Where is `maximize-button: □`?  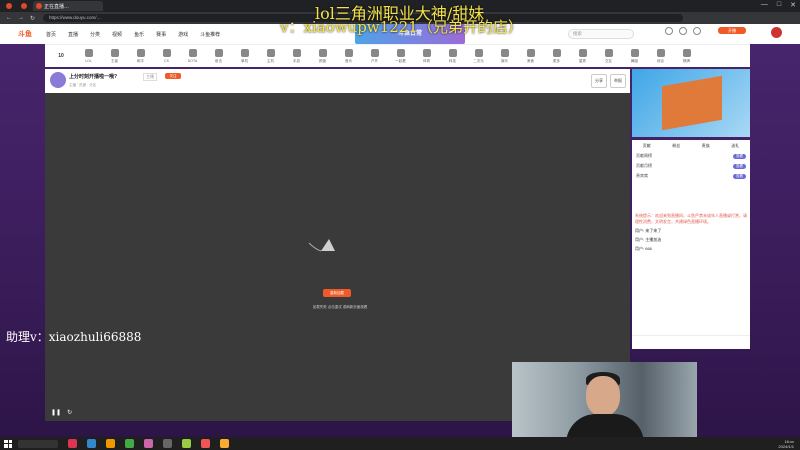
maximize-button: □ is located at coordinates (779, 5).